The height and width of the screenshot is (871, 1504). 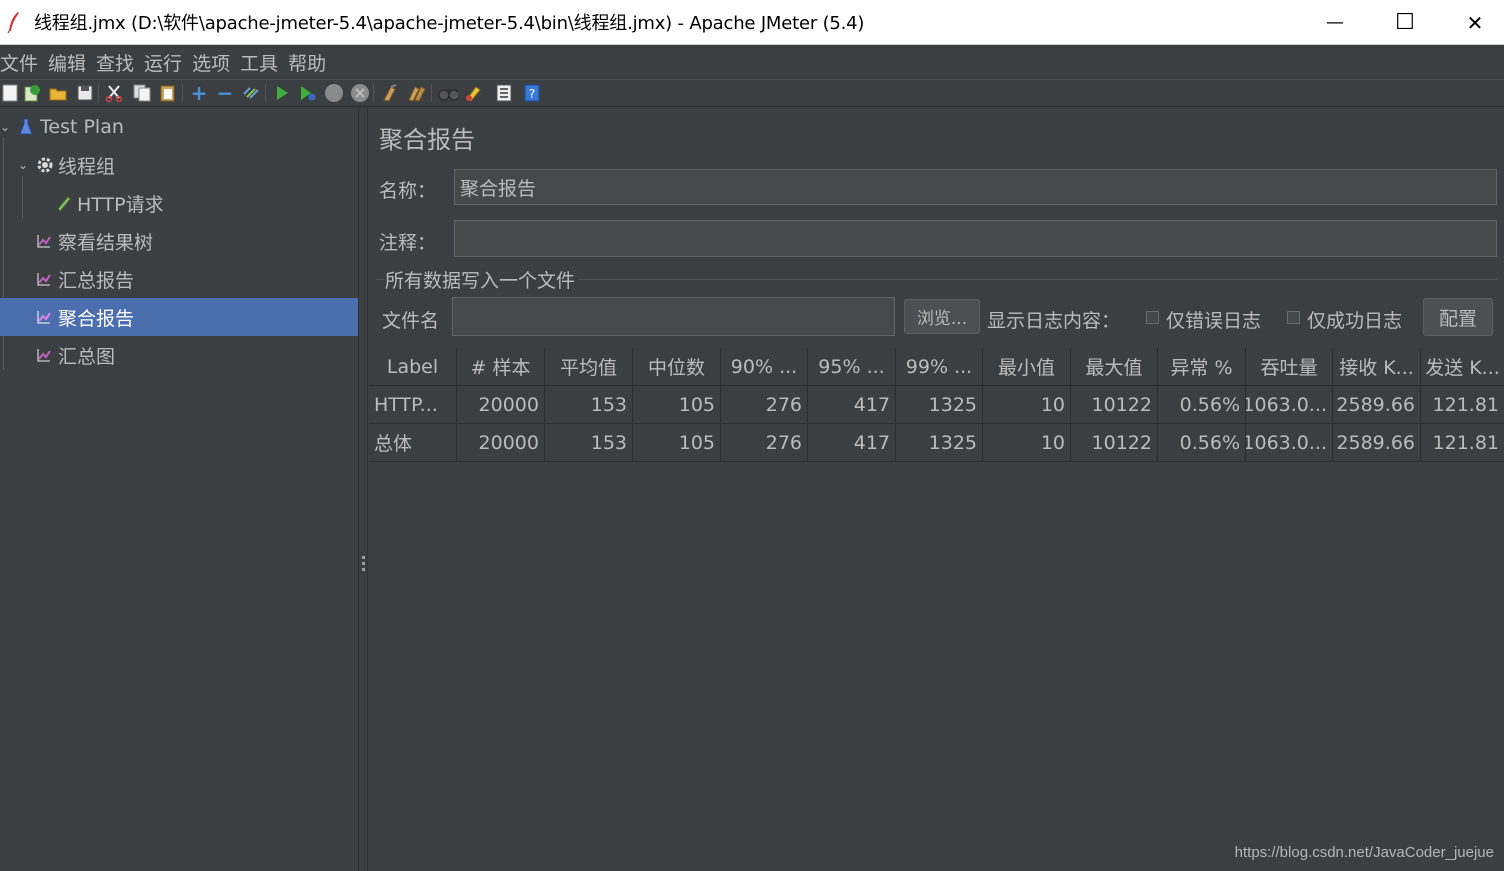 What do you see at coordinates (179, 203) in the screenshot?
I see `tree-item-http-request: HTTP请求` at bounding box center [179, 203].